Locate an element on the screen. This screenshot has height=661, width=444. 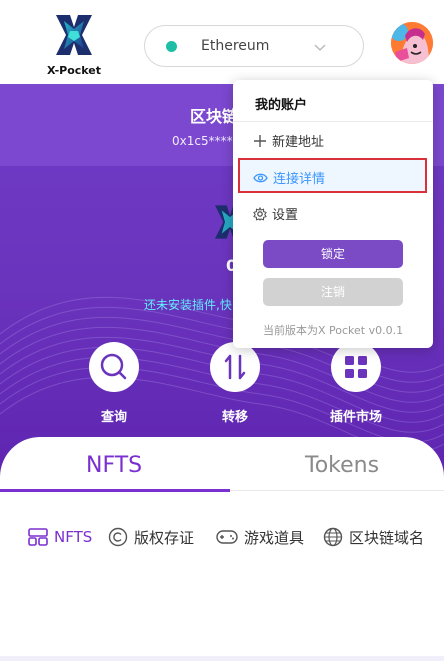
eye-icon is located at coordinates (260, 177).